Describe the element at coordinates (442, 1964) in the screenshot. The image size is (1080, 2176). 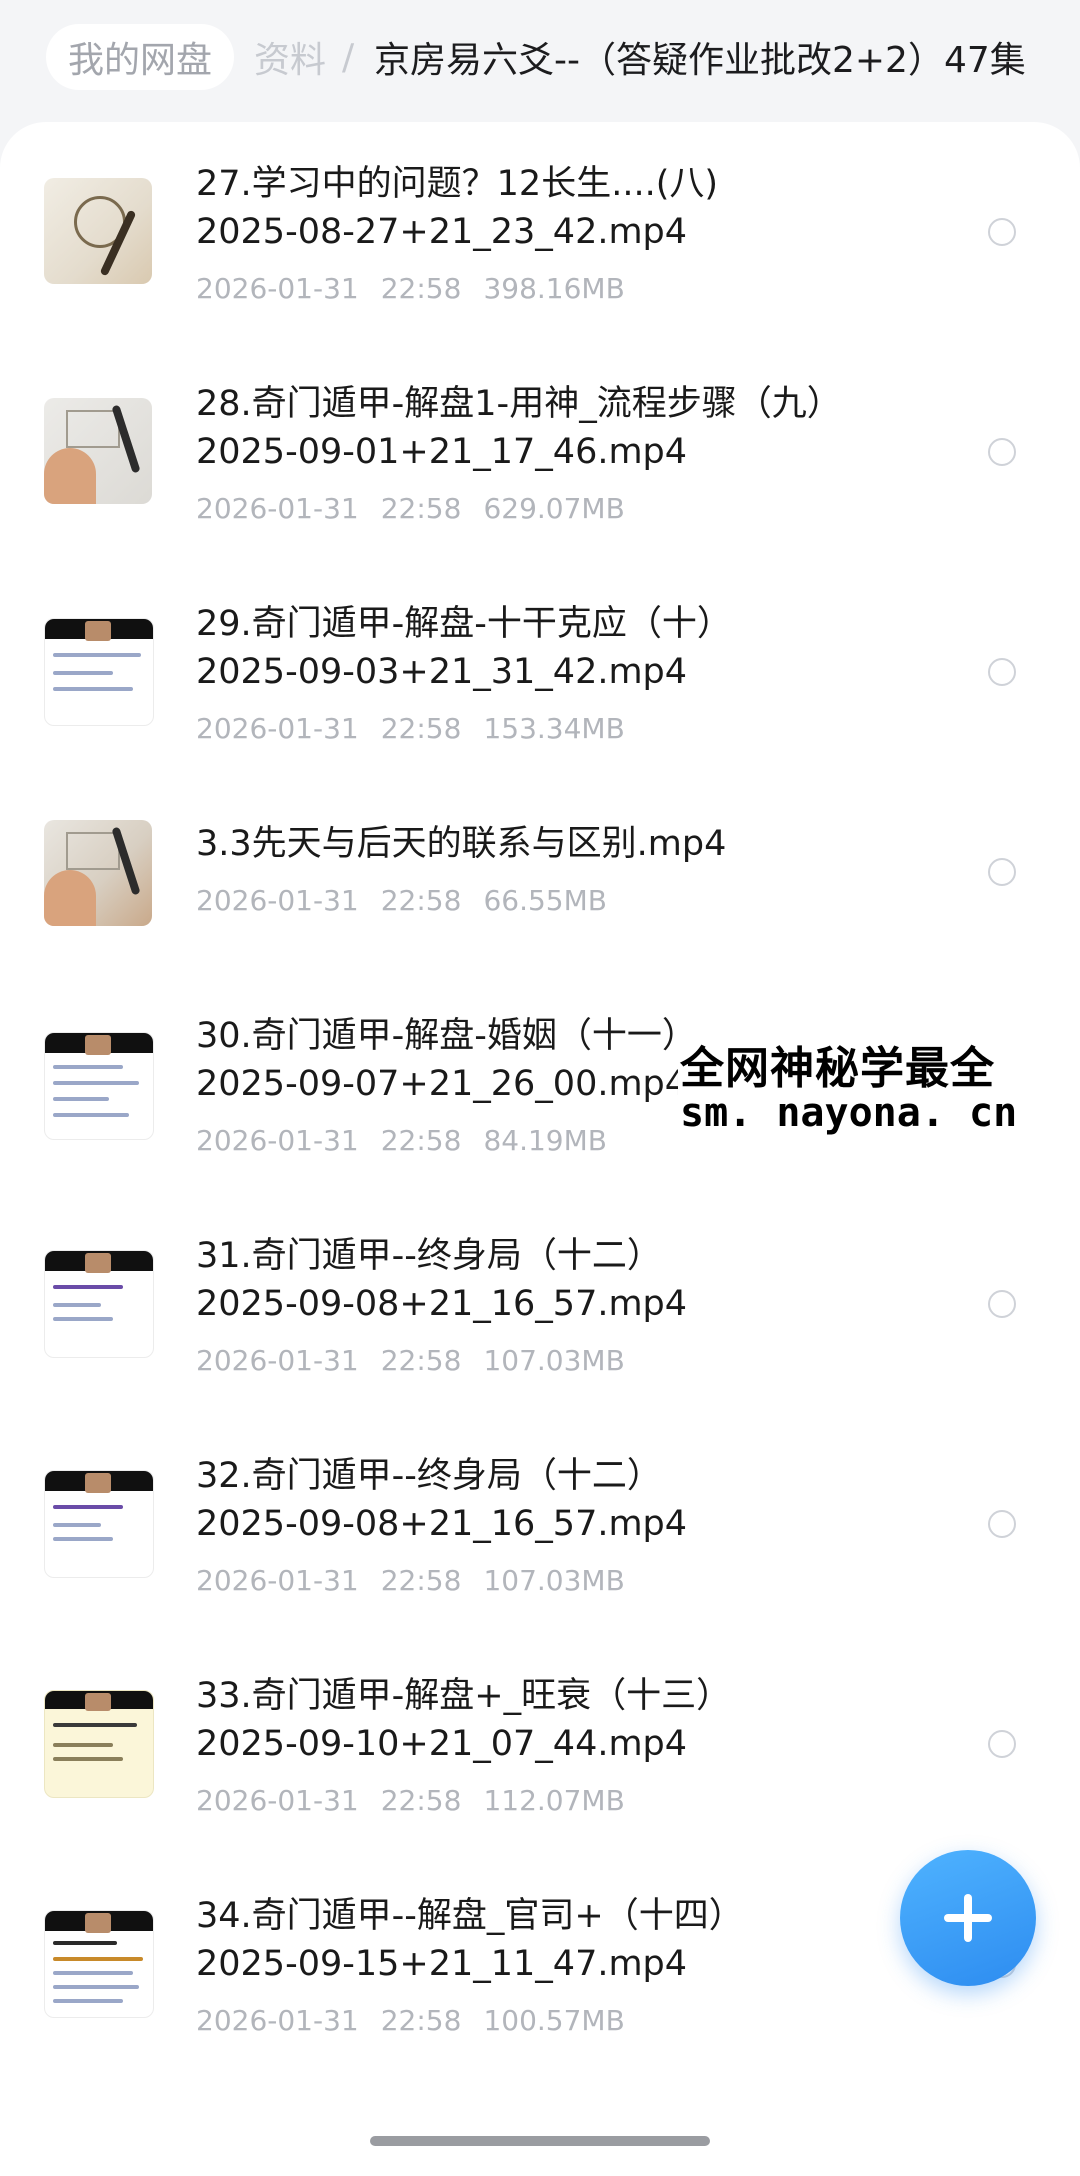
I see `file-name-line2: 2025-09-15+21_11_47.mp4` at that location.